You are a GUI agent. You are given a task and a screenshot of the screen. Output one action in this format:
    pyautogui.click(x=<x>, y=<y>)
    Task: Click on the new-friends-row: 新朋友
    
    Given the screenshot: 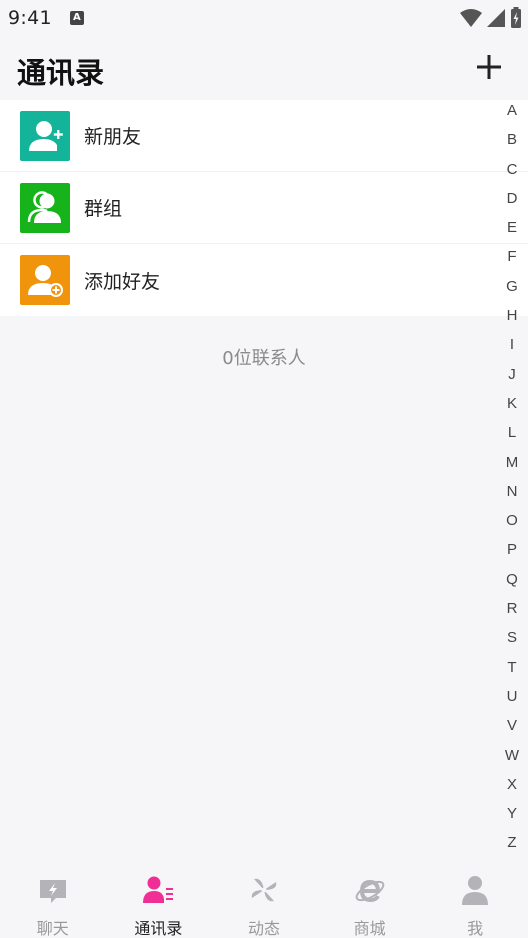 What is the action you would take?
    pyautogui.click(x=264, y=136)
    